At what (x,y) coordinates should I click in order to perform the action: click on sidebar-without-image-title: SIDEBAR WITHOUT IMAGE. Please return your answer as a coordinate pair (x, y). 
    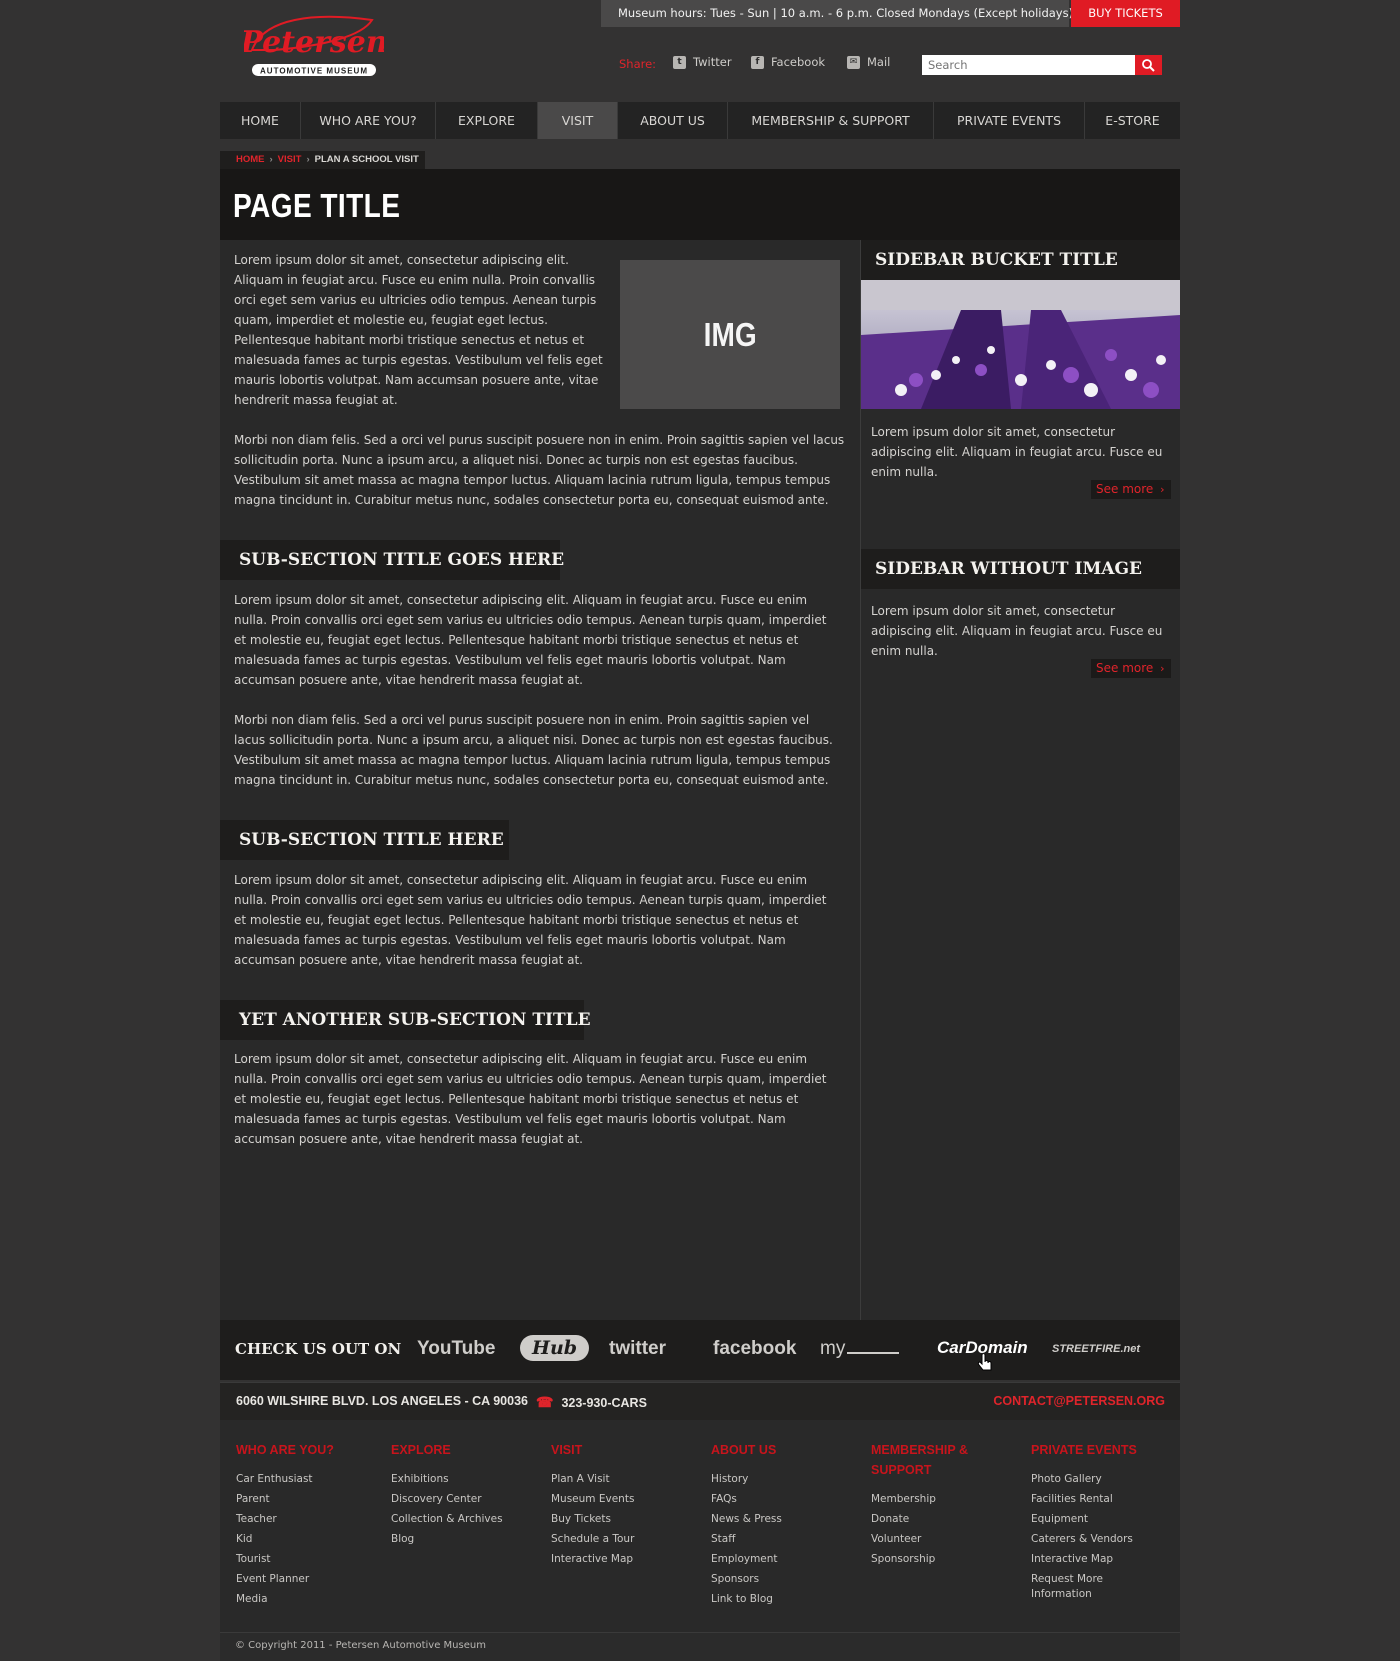
    Looking at the image, I should click on (1020, 569).